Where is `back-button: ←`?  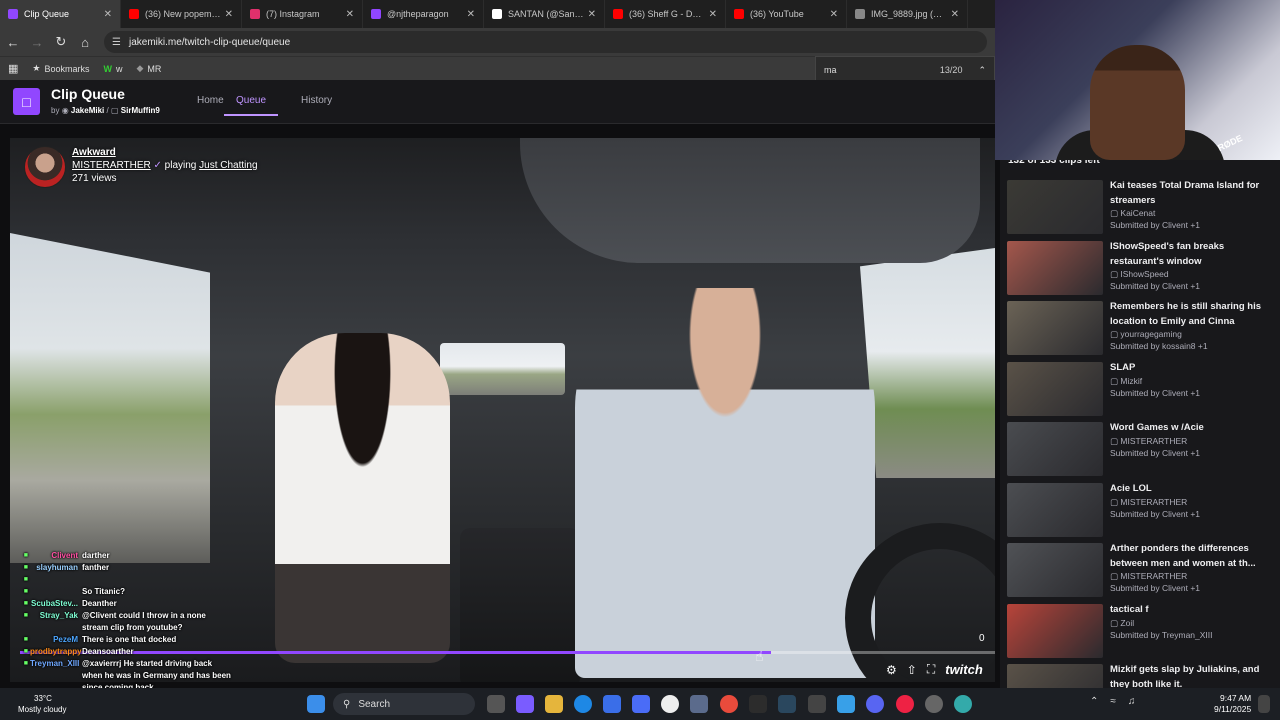 back-button: ← is located at coordinates (13, 42).